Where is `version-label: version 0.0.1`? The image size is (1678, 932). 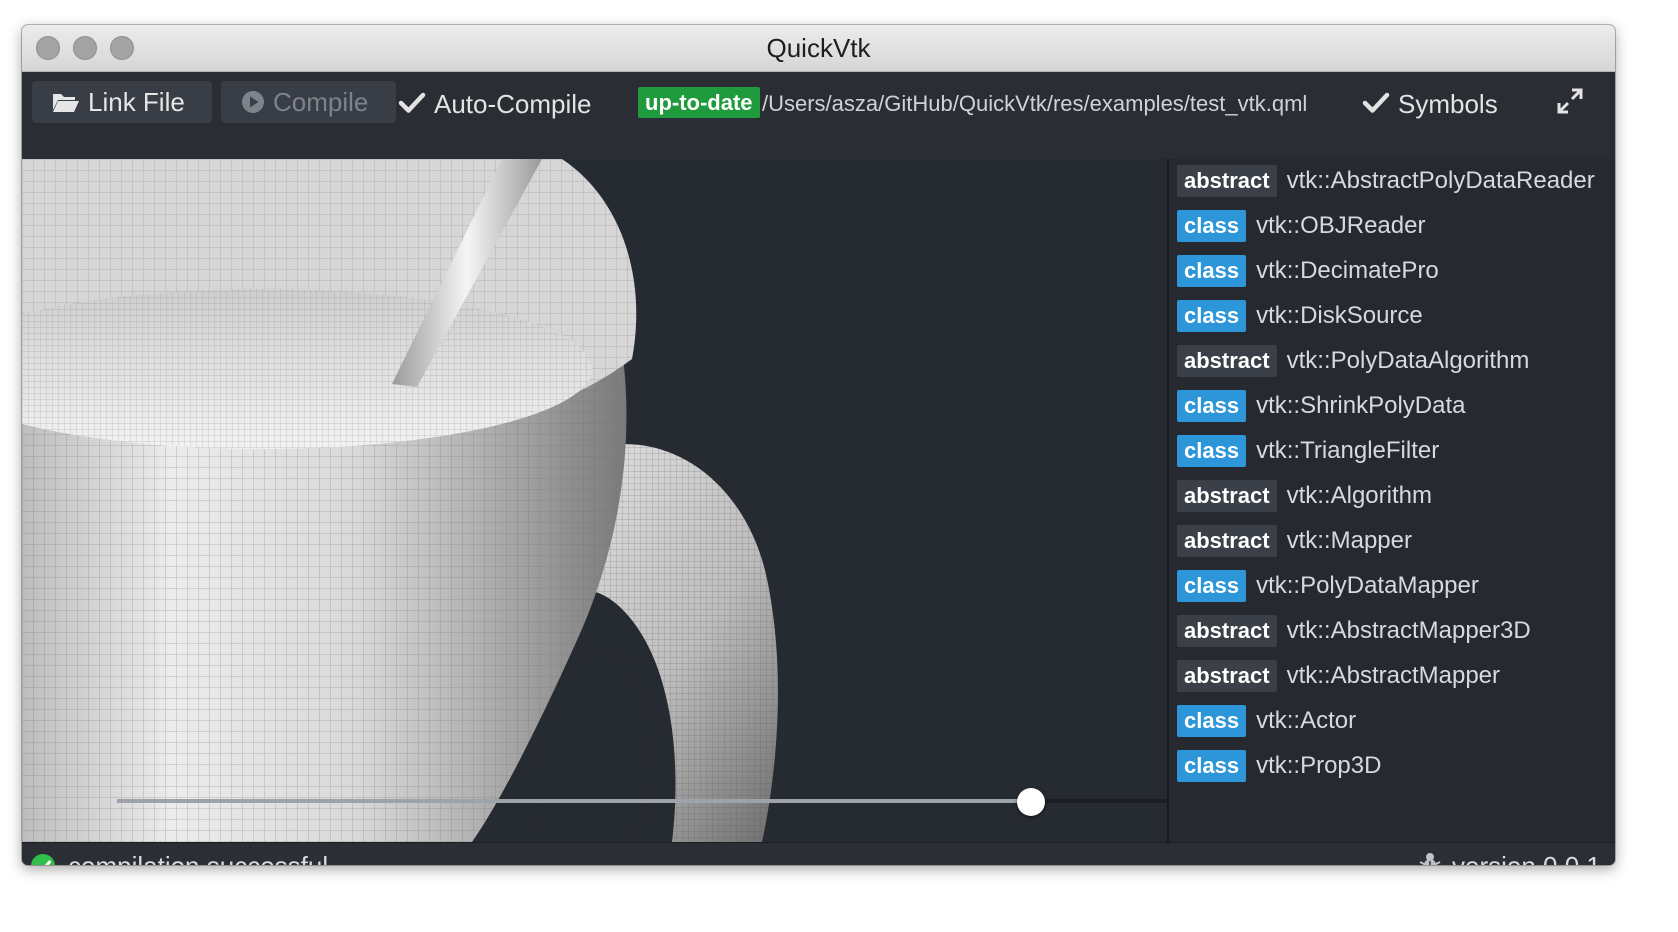
version-label: version 0.0.1 is located at coordinates (1526, 857).